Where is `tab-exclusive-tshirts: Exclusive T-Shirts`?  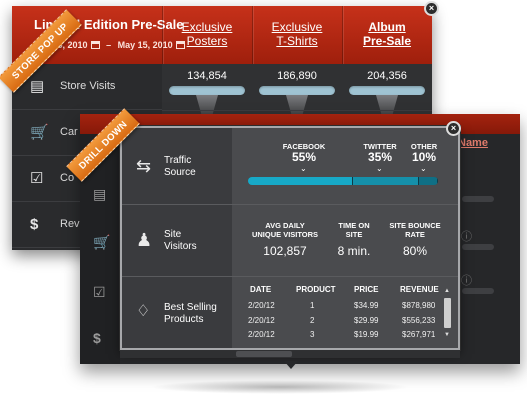 tab-exclusive-tshirts: Exclusive T-Shirts is located at coordinates (297, 34).